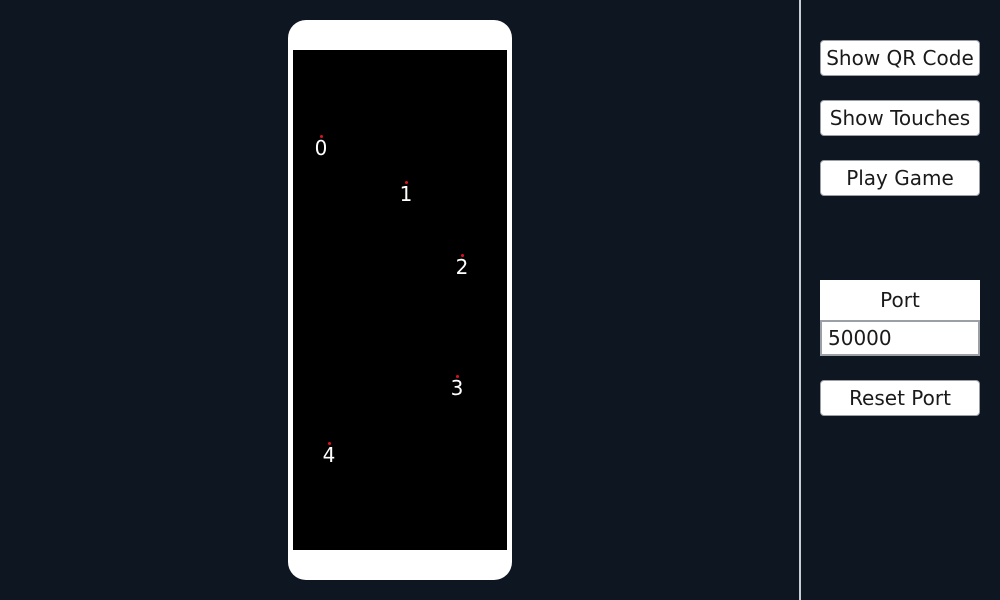 This screenshot has height=600, width=1000. I want to click on show-qr-code-button: Show QR Code, so click(900, 58).